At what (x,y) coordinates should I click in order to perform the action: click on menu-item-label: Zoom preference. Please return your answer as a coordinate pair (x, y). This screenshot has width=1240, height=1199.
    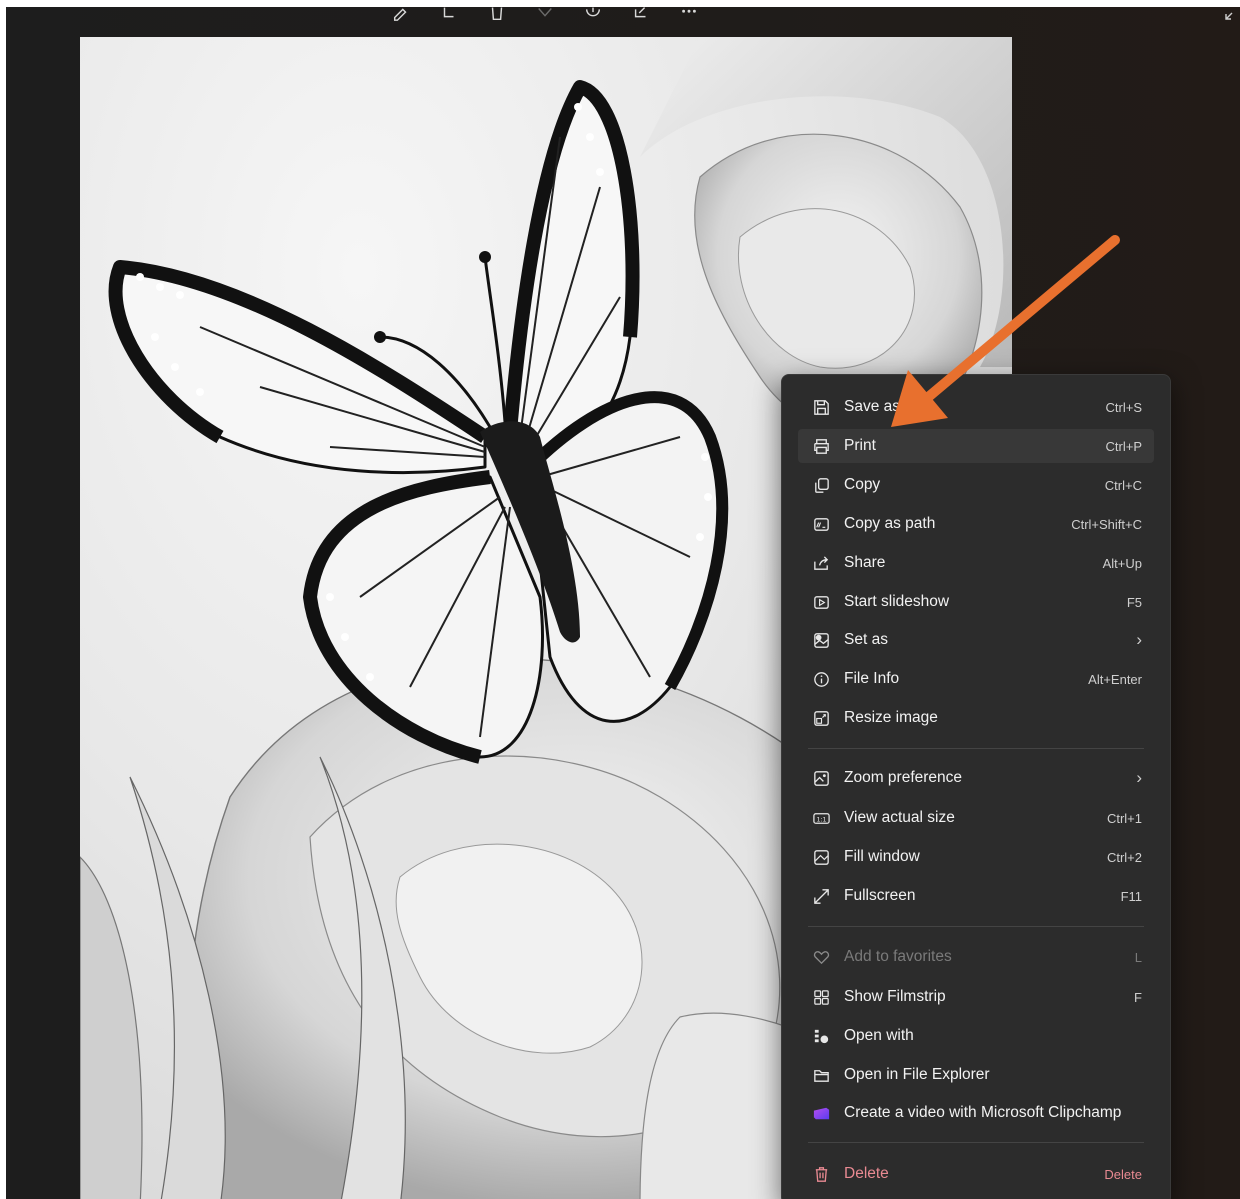
    Looking at the image, I should click on (903, 777).